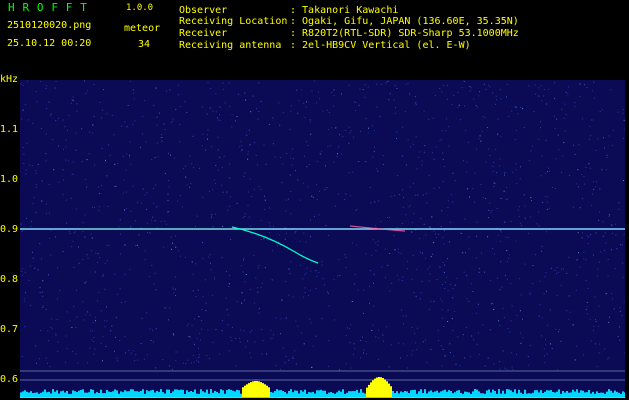  What do you see at coordinates (49, 43) in the screenshot?
I see `timestamp: 25.10.12 00:20` at bounding box center [49, 43].